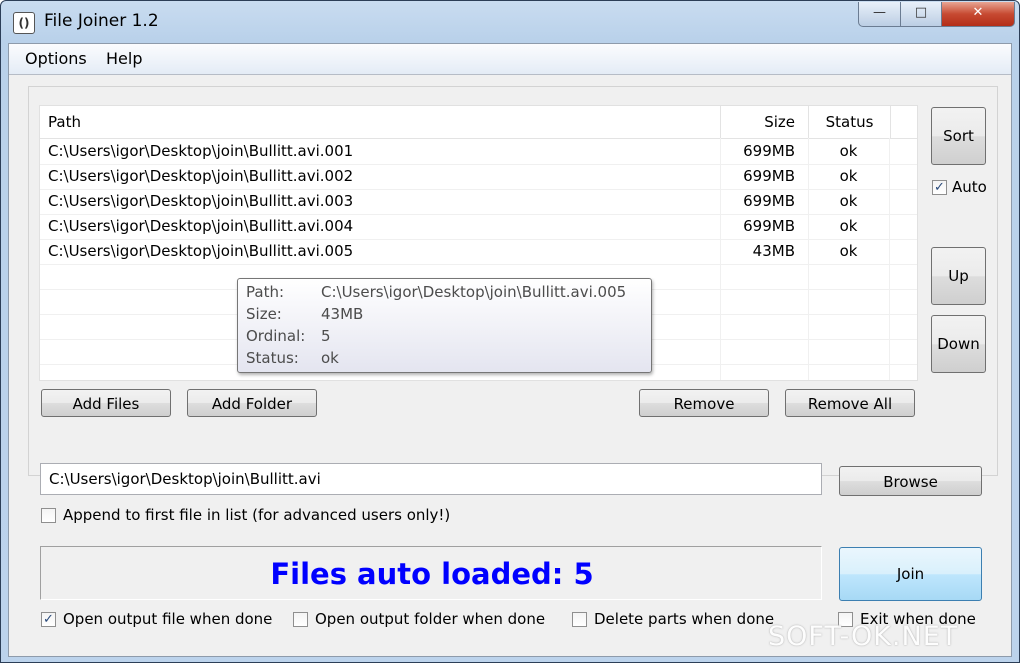 This screenshot has width=1020, height=663. Describe the element at coordinates (24, 23) in the screenshot. I see `app-icon: ()` at that location.